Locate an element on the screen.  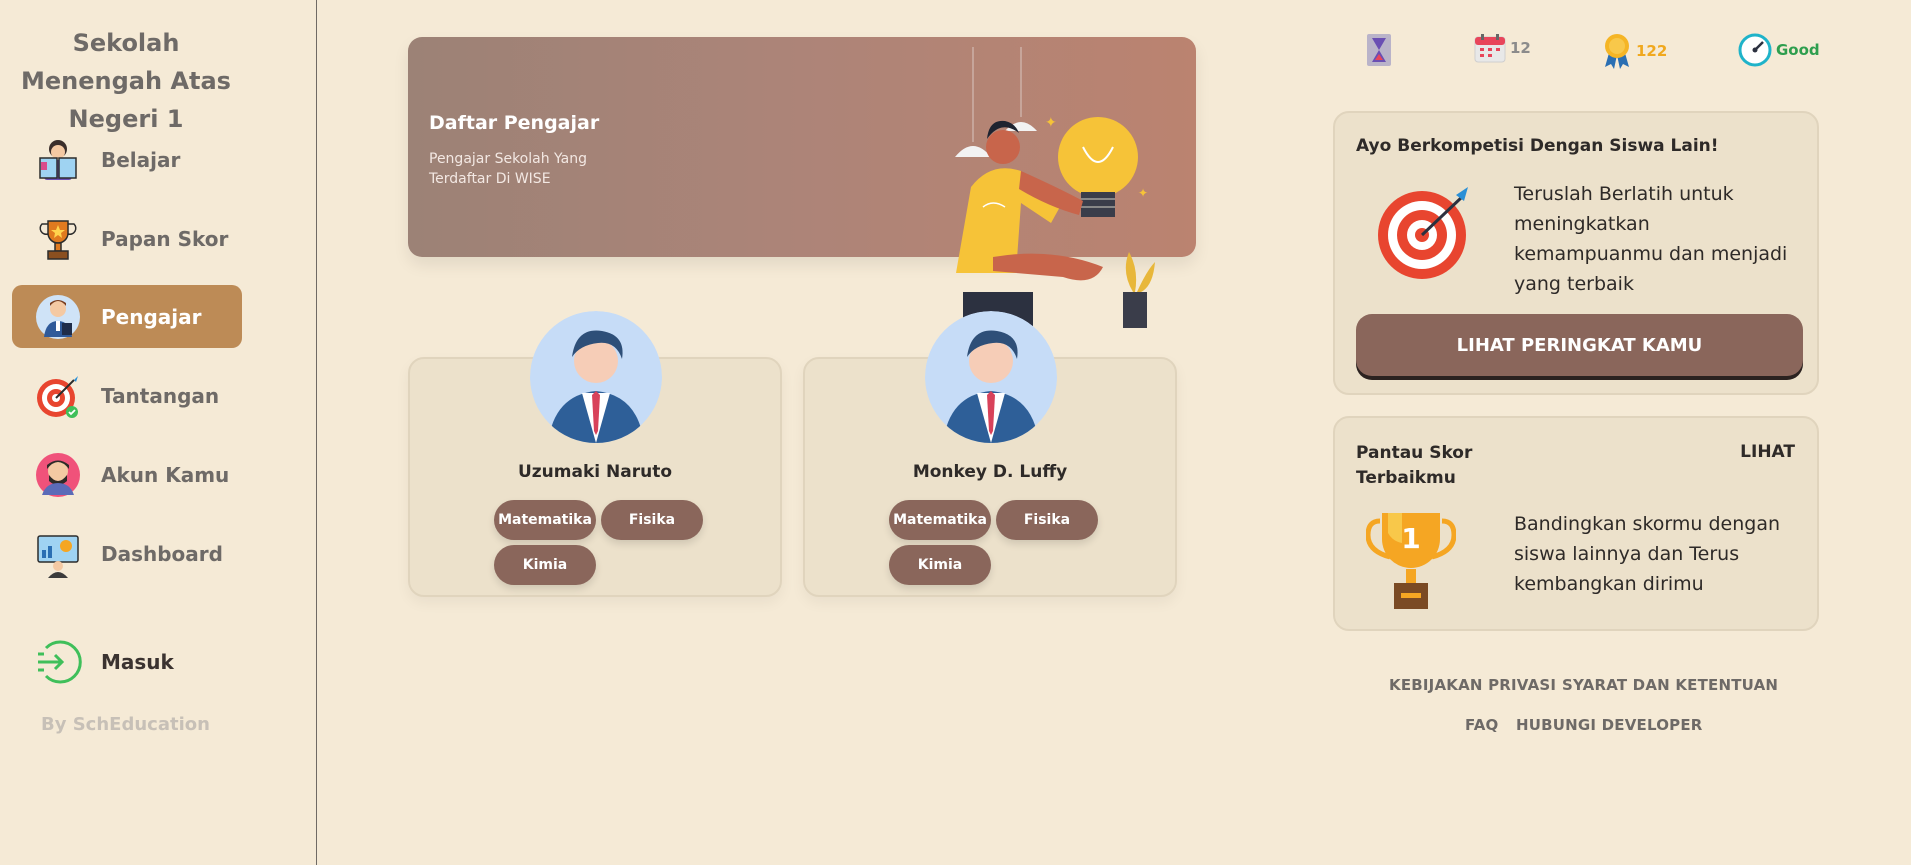
teacher-icon is located at coordinates (58, 316).